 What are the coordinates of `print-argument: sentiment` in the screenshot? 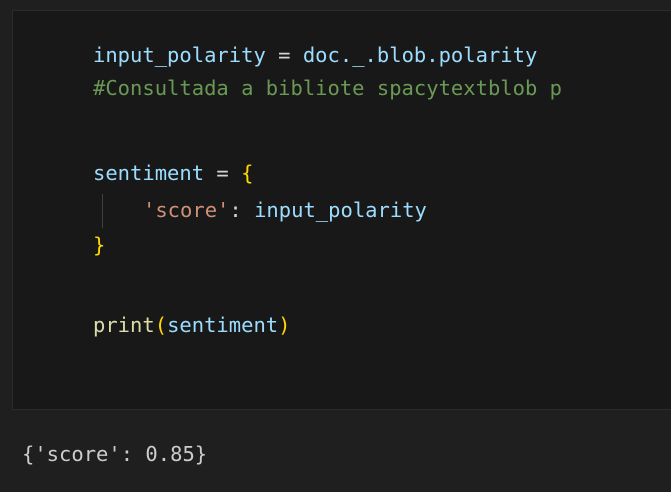 It's located at (223, 325).